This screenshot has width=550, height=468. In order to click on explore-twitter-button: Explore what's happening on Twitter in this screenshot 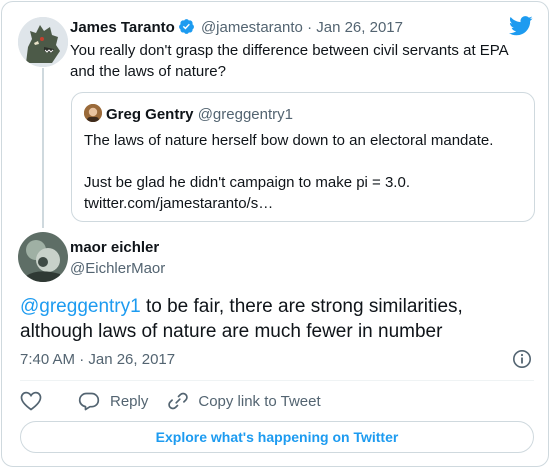, I will do `click(277, 437)`.